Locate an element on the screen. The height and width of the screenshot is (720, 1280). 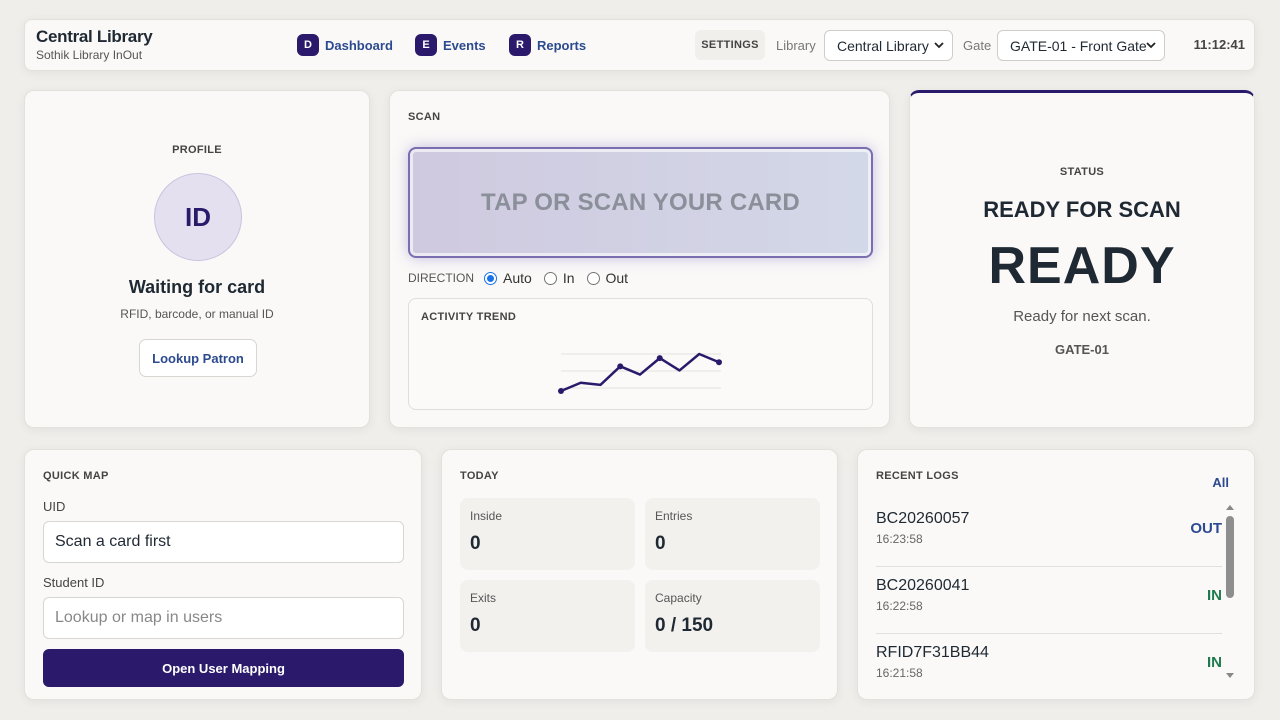
events-badge-icon: E is located at coordinates (426, 45).